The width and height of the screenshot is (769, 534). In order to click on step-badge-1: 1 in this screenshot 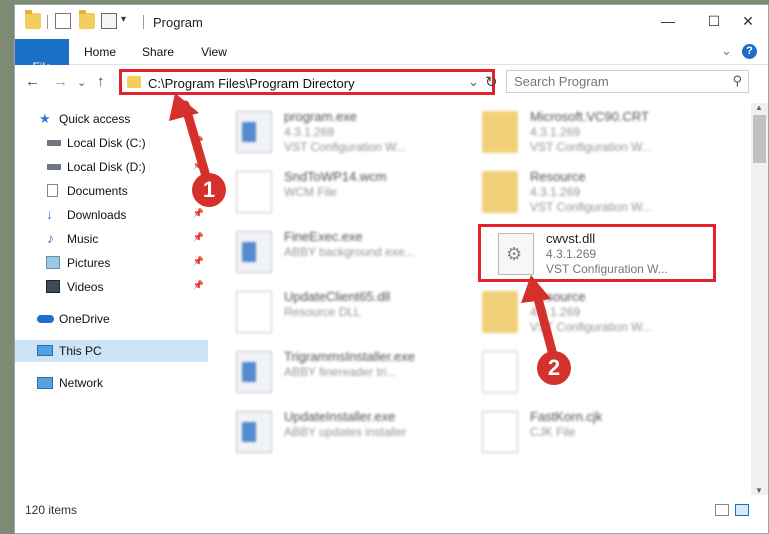, I will do `click(209, 190)`.